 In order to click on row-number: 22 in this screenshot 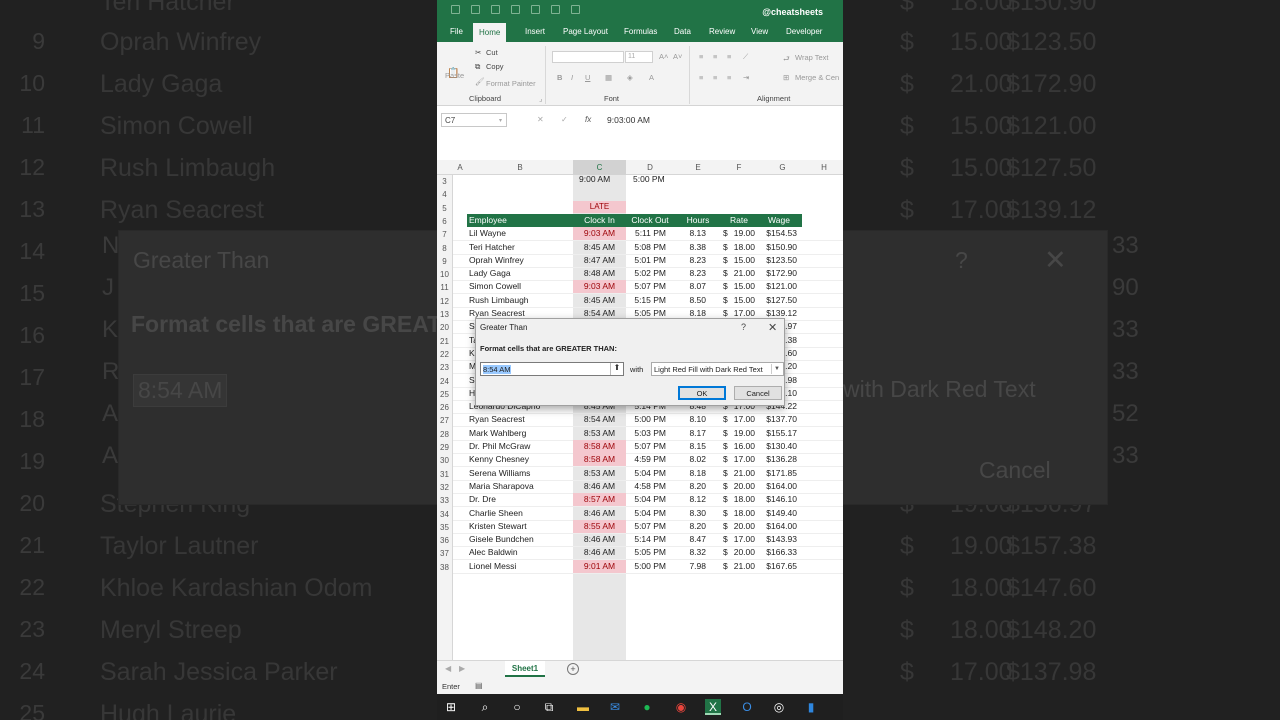, I will do `click(444, 354)`.